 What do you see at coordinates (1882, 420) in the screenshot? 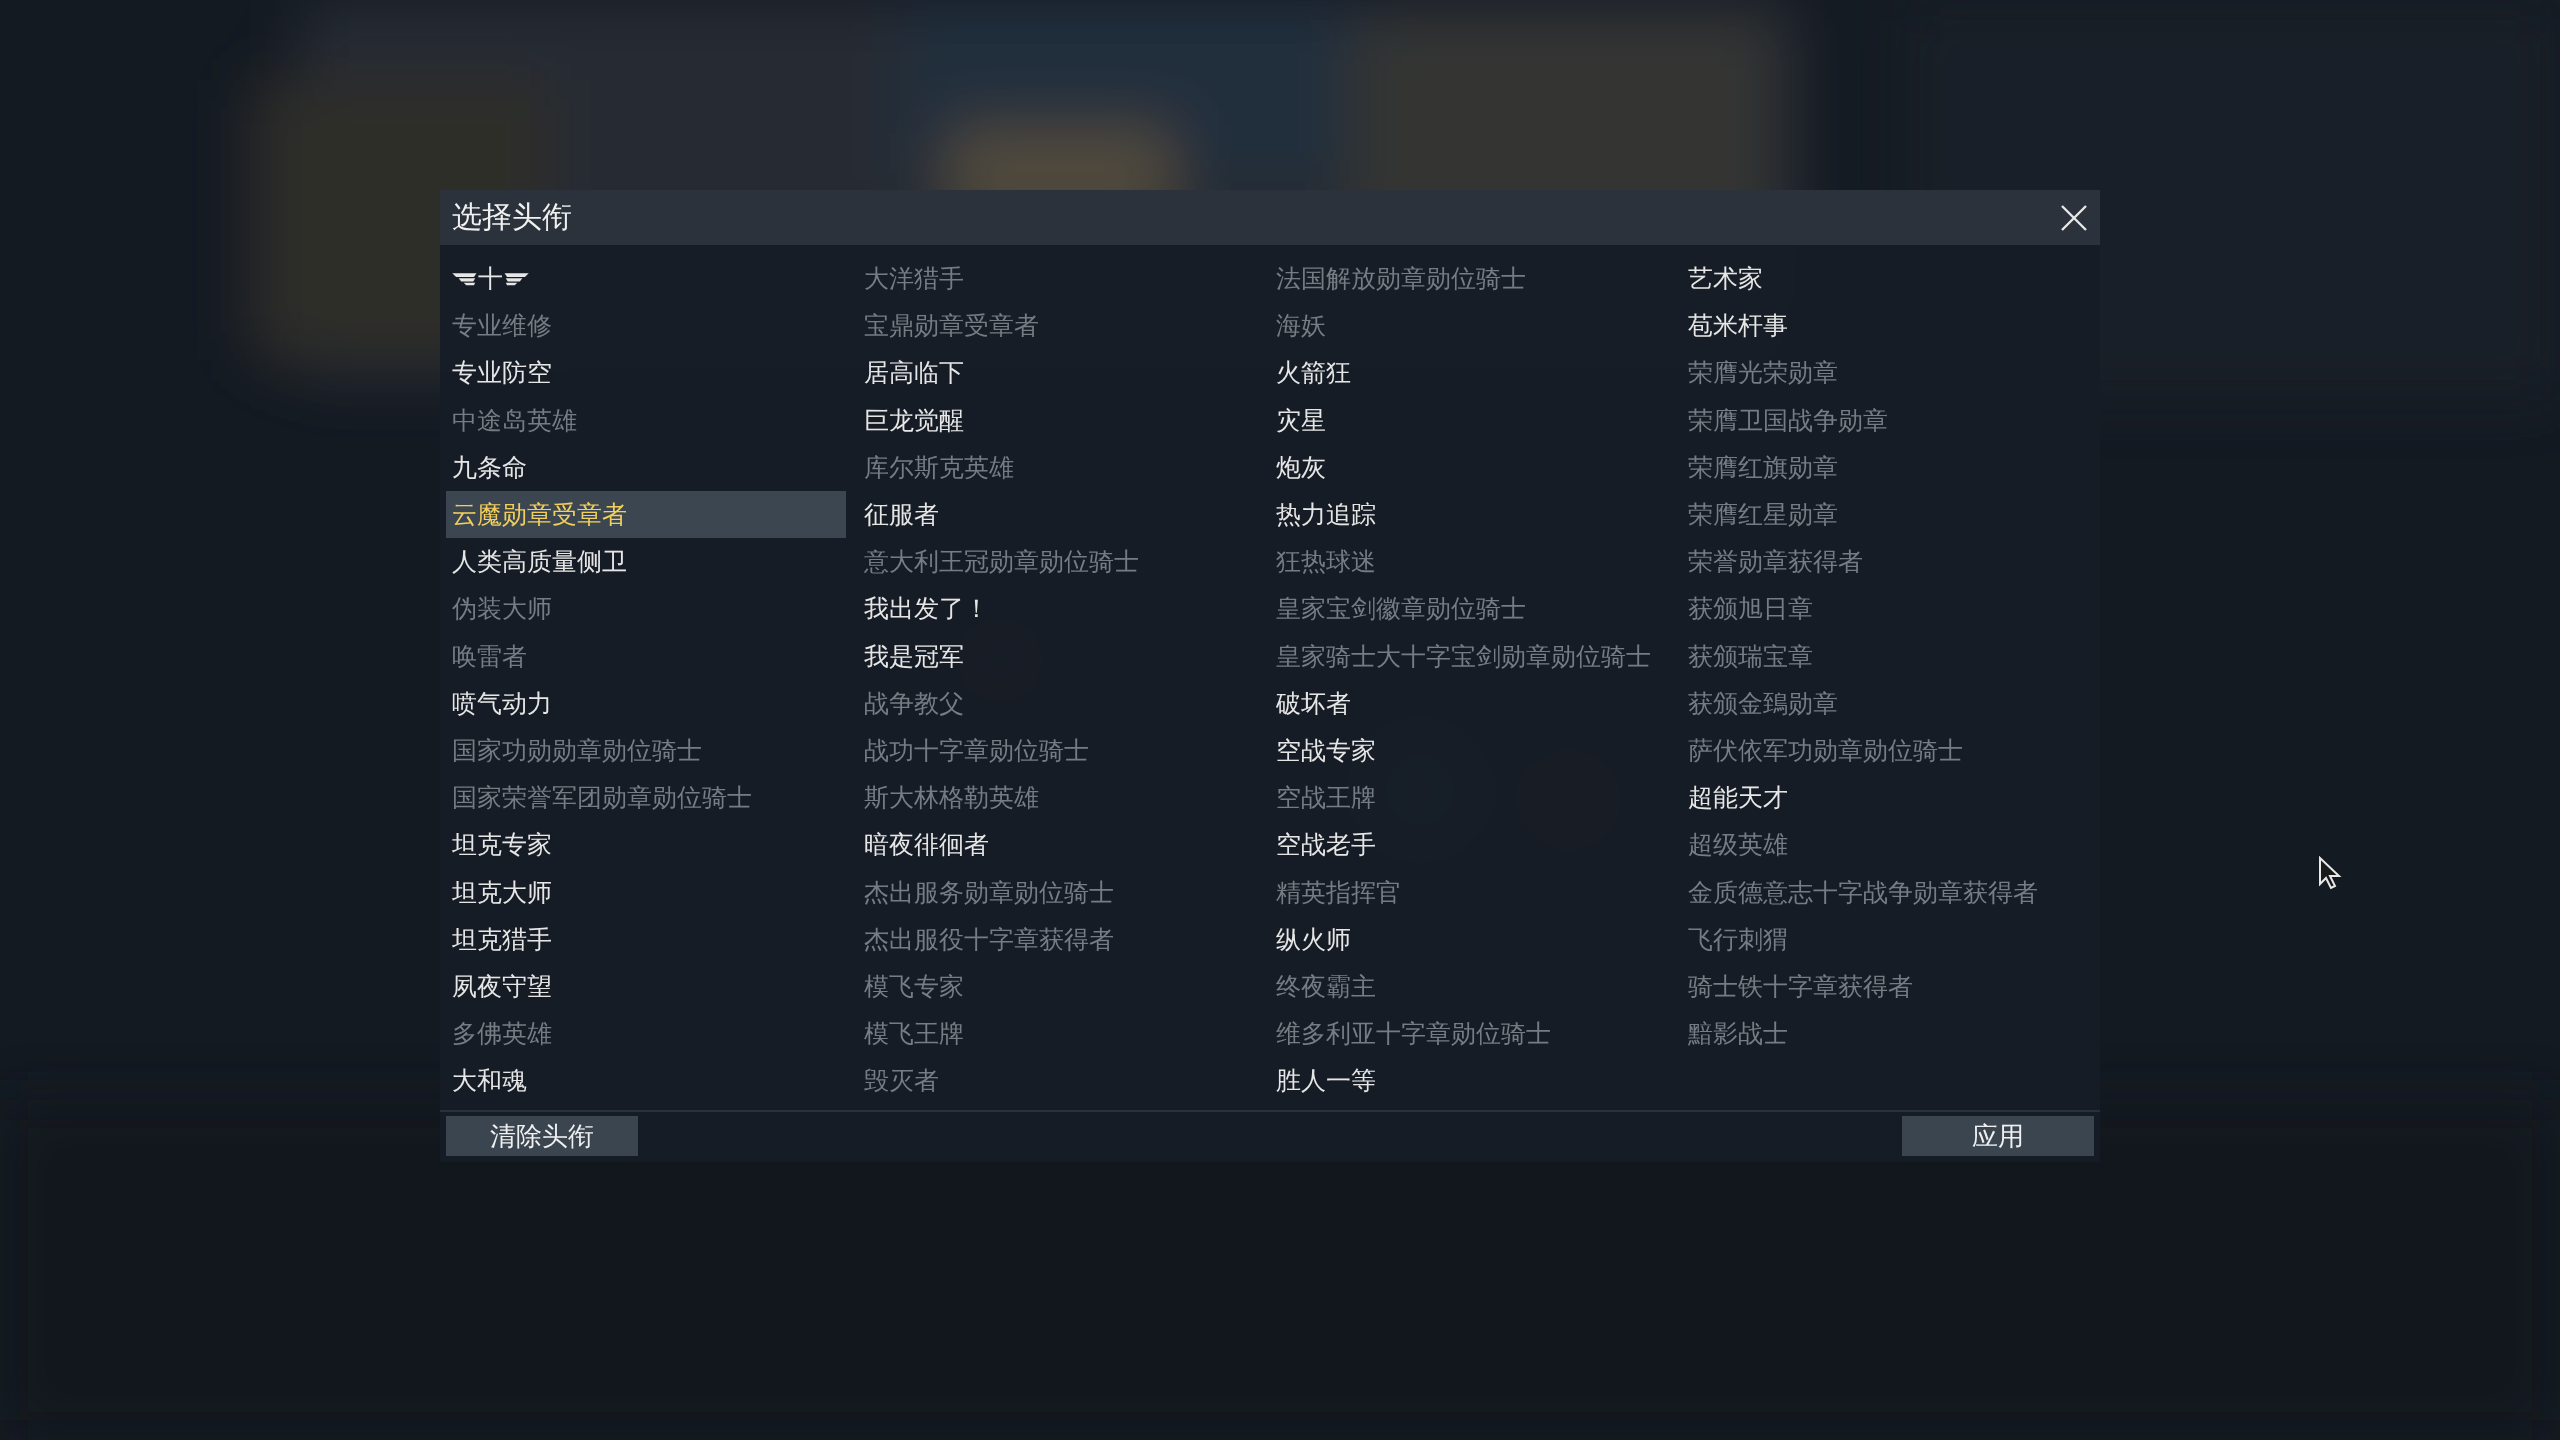
I see `title-option: 荣膺卫国战争勋章` at bounding box center [1882, 420].